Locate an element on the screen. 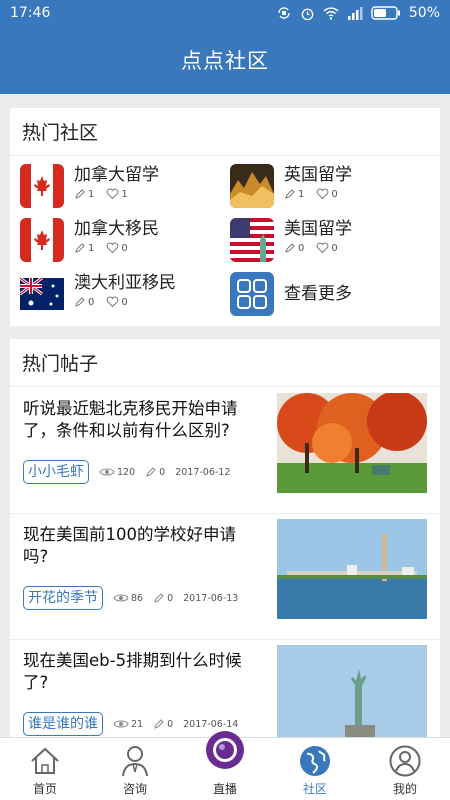 Image resolution: width=450 pixels, height=800 pixels. rotation-lock-icon is located at coordinates (284, 13).